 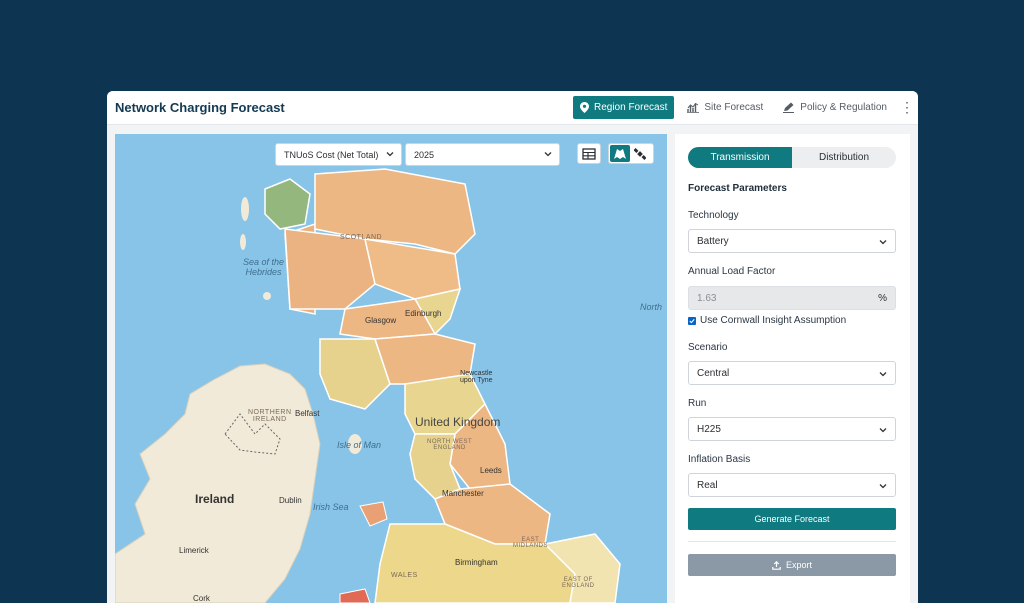 I want to click on label-manchester: Manchester, so click(x=463, y=493).